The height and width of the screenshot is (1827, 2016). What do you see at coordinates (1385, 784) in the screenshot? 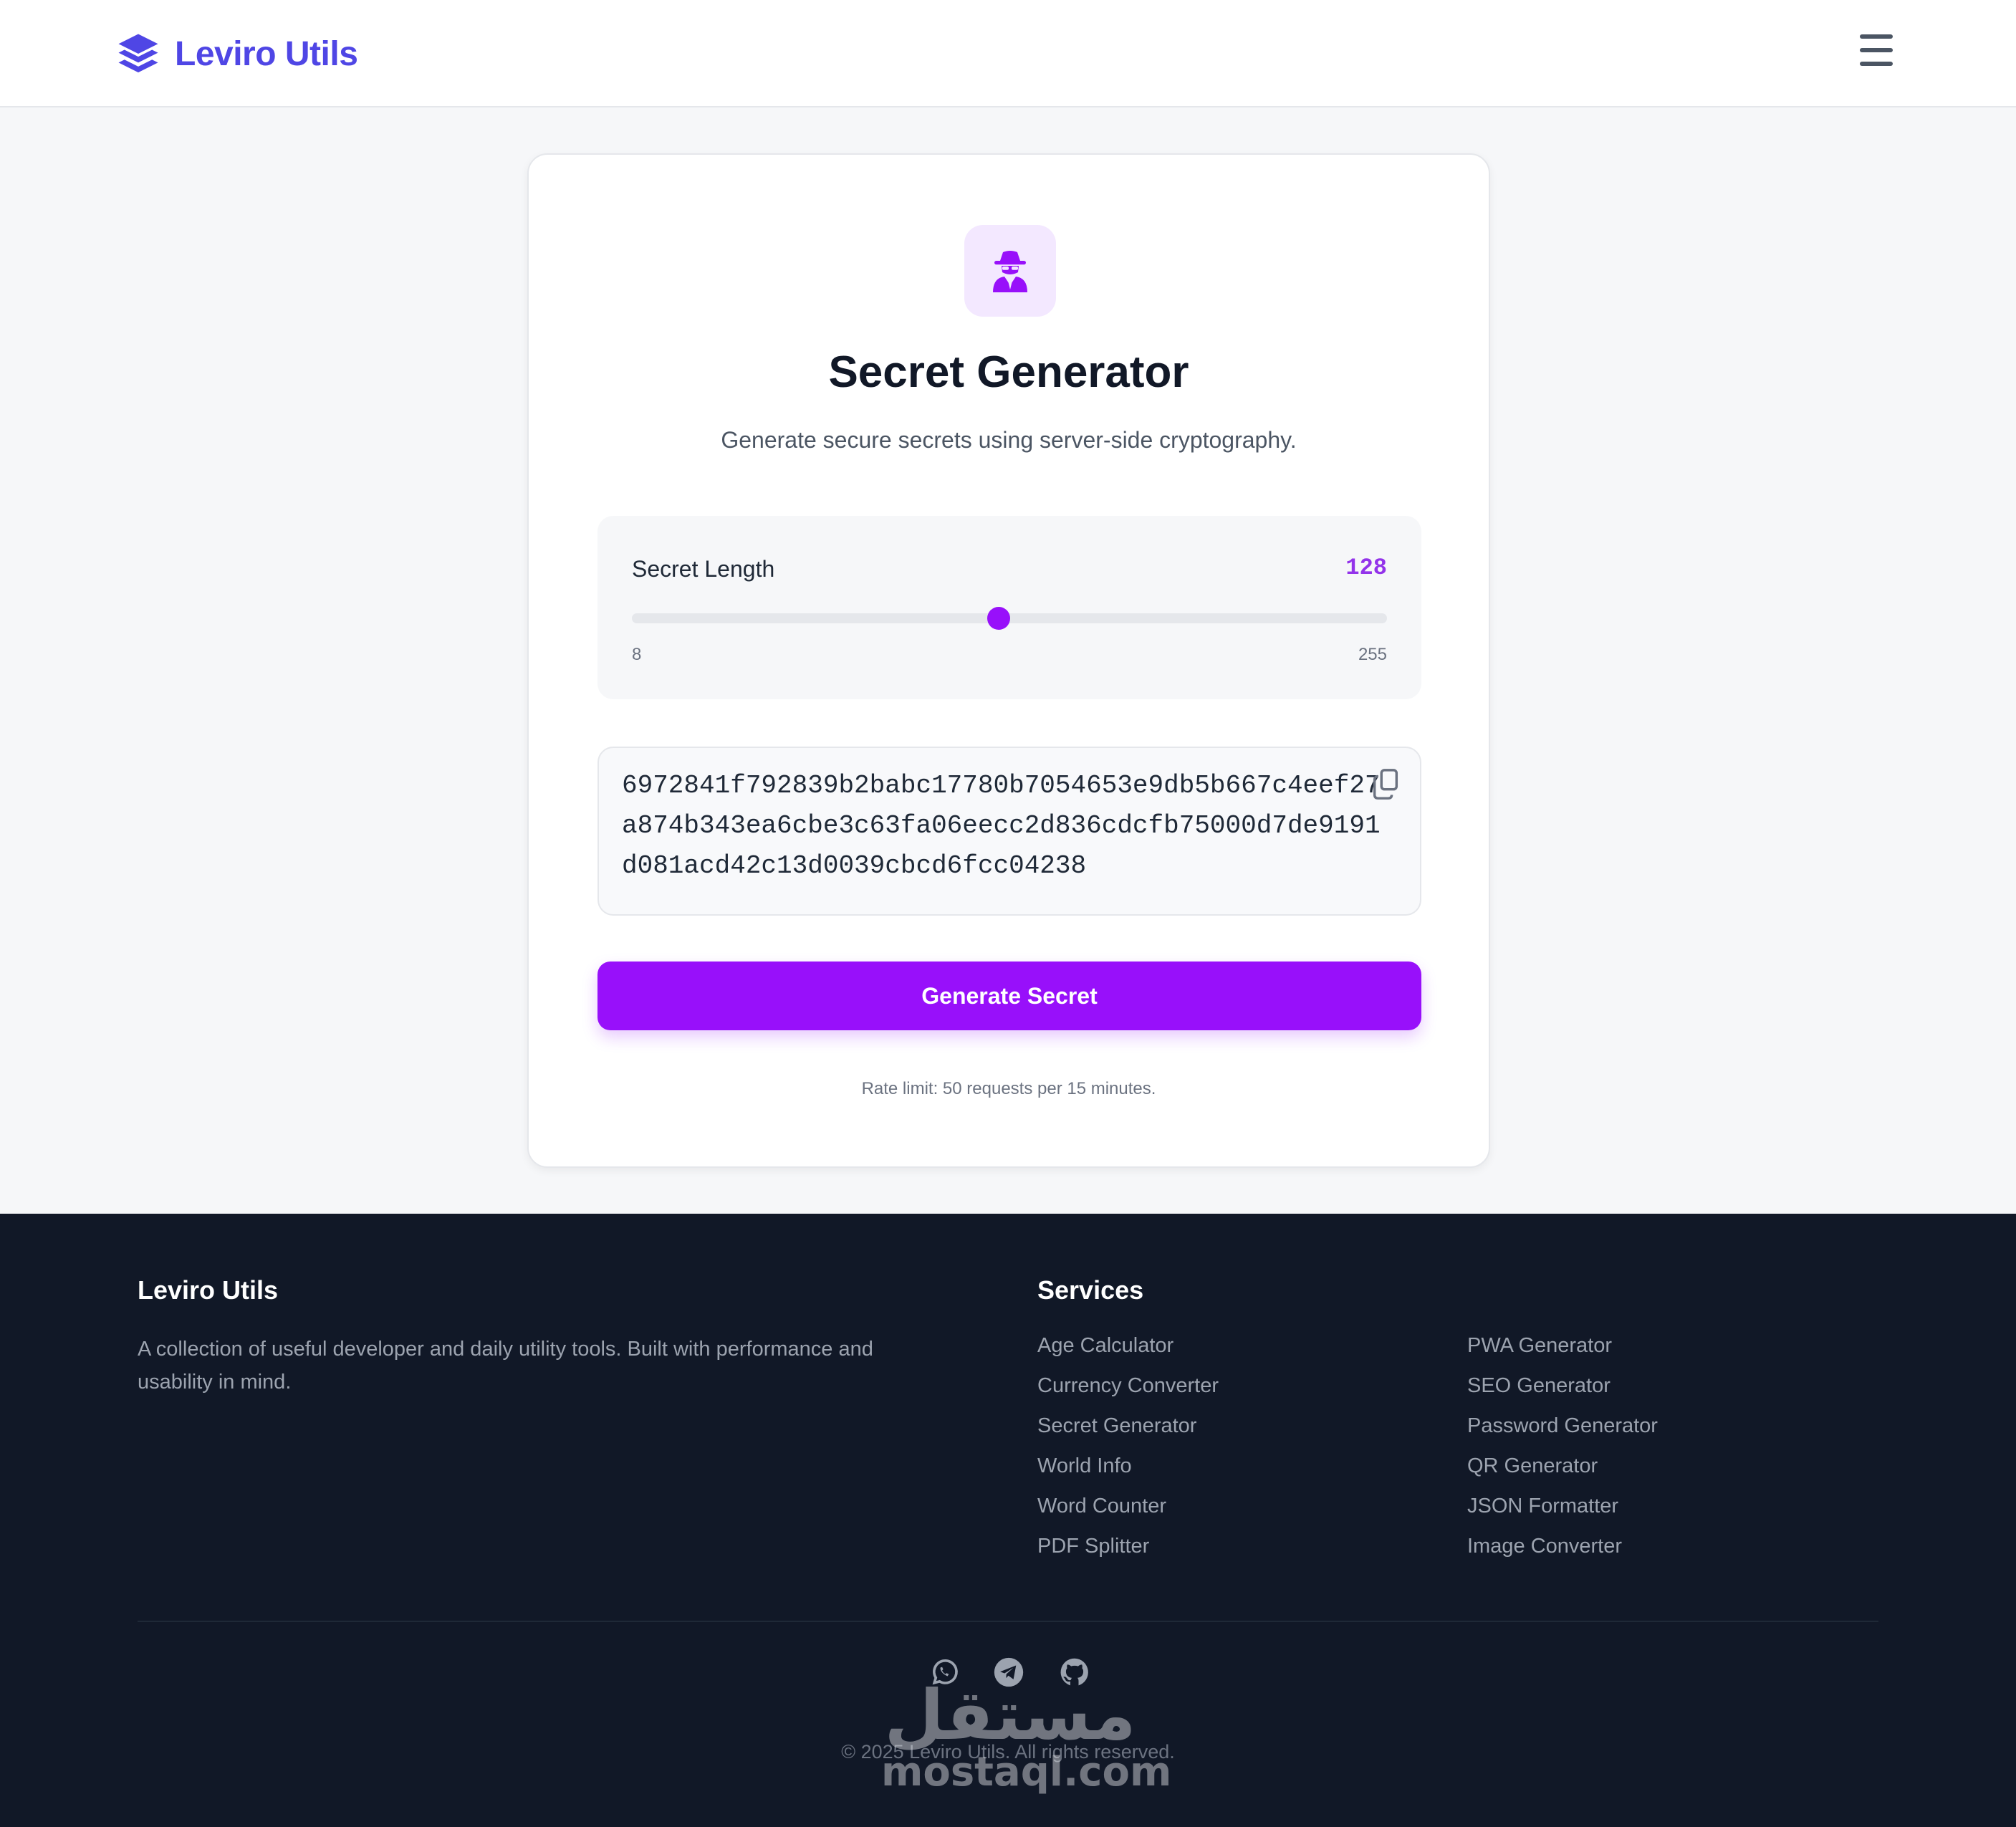
I see `copy-icon` at bounding box center [1385, 784].